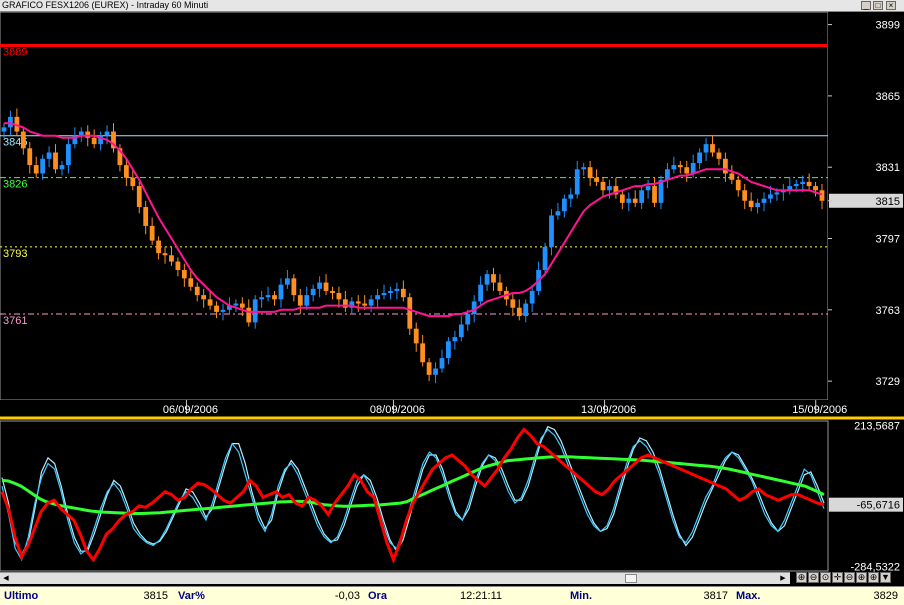 The height and width of the screenshot is (605, 904). Describe the element at coordinates (347, 596) in the screenshot. I see `var-value: -0,03` at that location.